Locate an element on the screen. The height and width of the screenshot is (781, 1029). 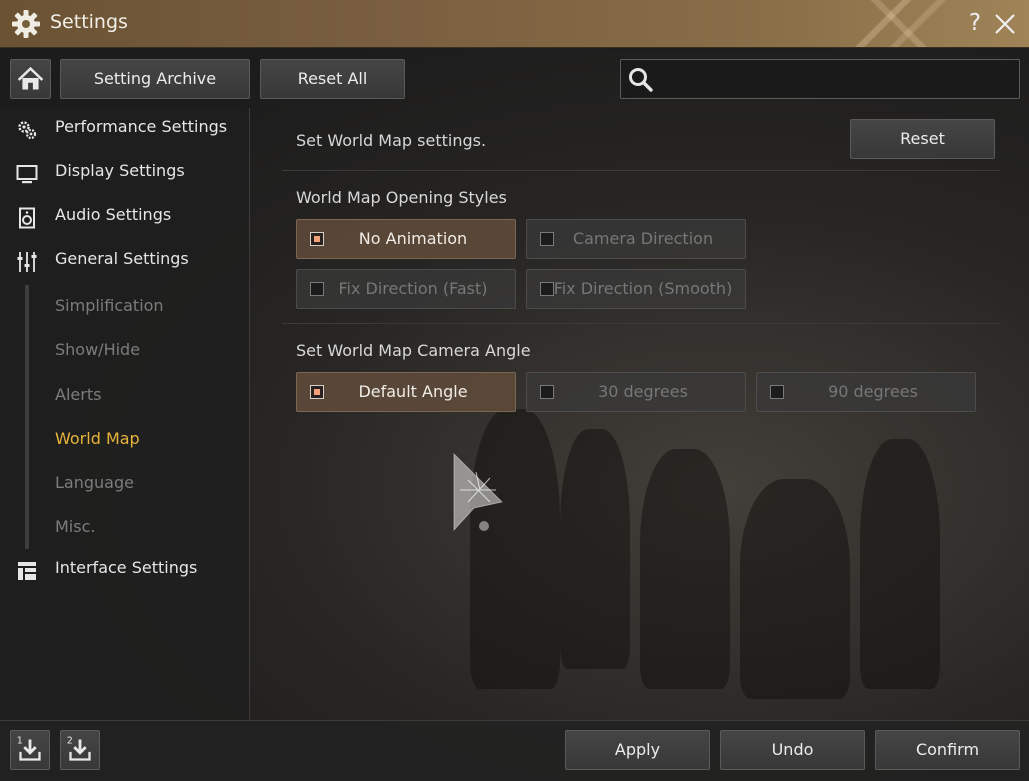
option-90-degrees: 90 degrees is located at coordinates (866, 392).